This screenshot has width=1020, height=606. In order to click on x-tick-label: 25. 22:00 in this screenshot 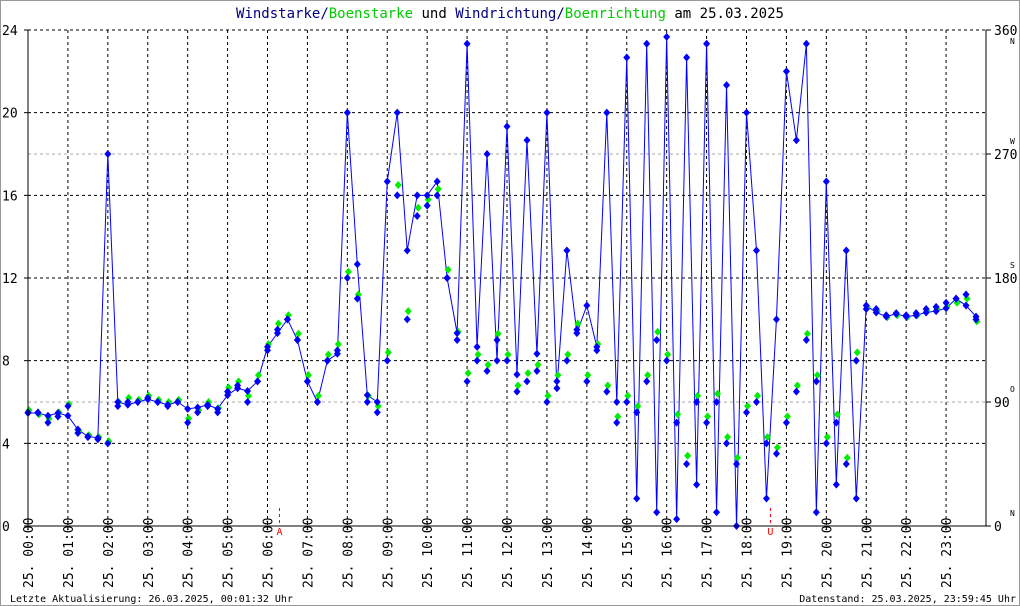, I will do `click(907, 553)`.